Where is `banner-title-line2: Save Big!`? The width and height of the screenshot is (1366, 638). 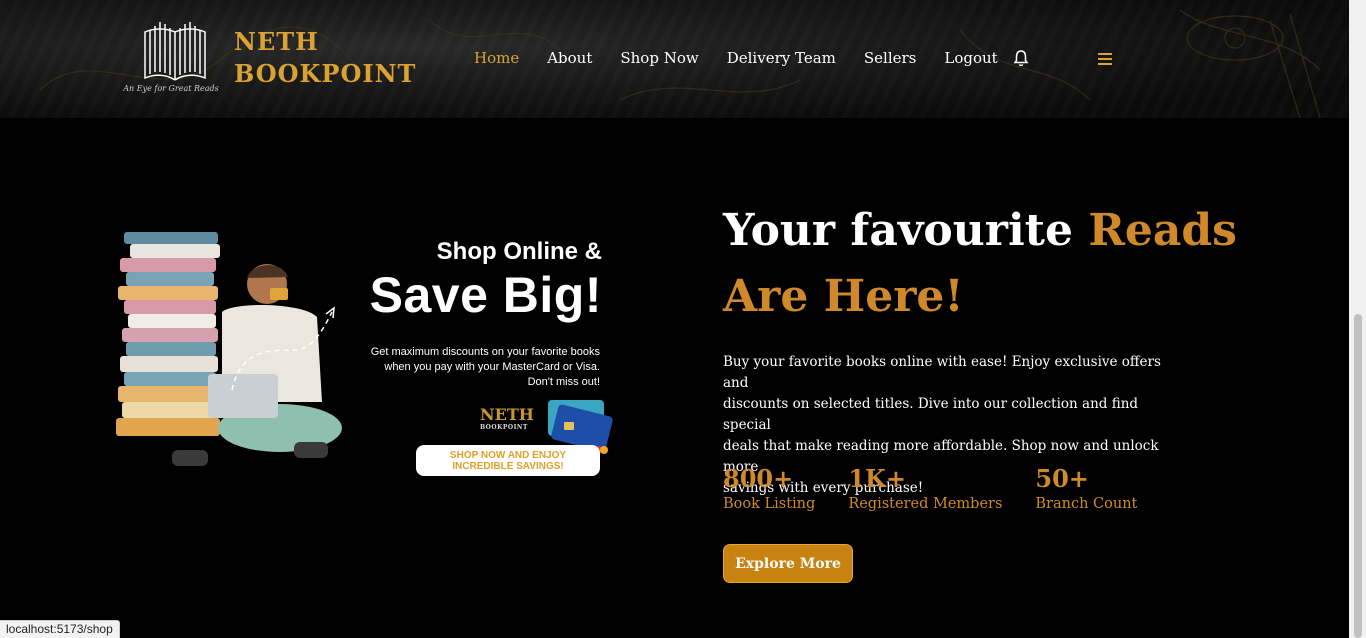
banner-title-line2: Save Big! is located at coordinates (485, 295).